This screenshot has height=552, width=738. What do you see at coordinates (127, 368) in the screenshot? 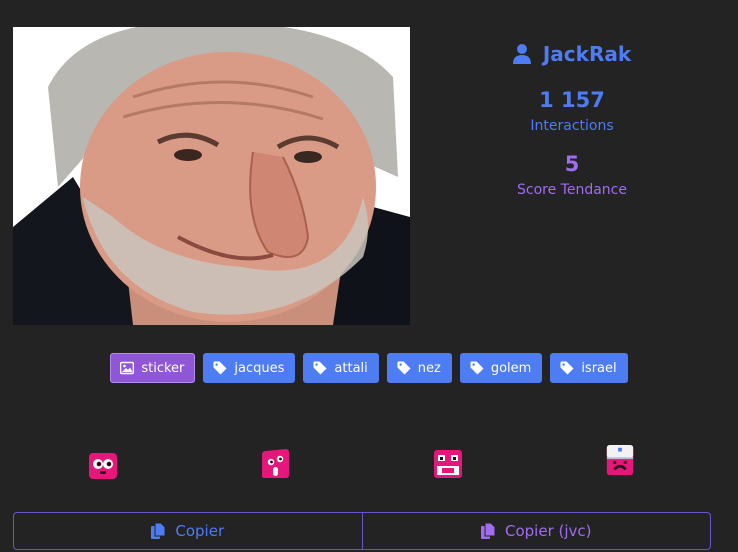
I see `image-icon` at bounding box center [127, 368].